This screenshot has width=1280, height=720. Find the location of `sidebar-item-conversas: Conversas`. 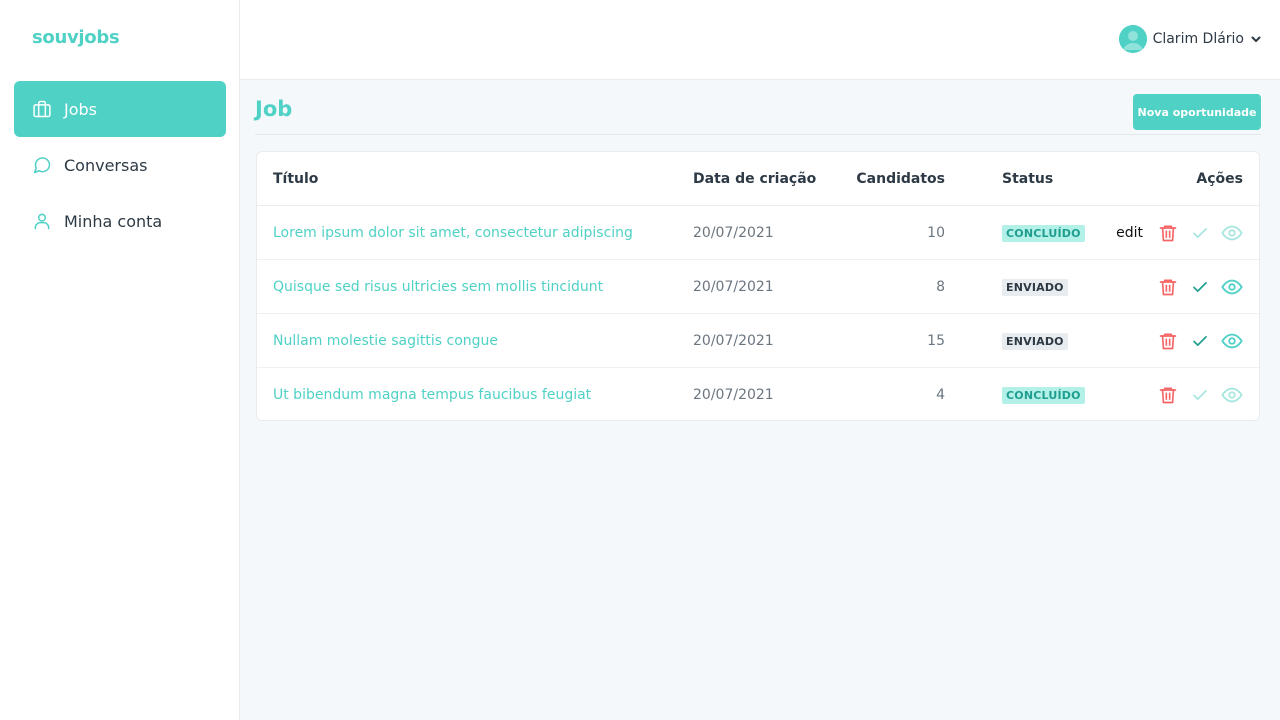

sidebar-item-conversas: Conversas is located at coordinates (120, 165).